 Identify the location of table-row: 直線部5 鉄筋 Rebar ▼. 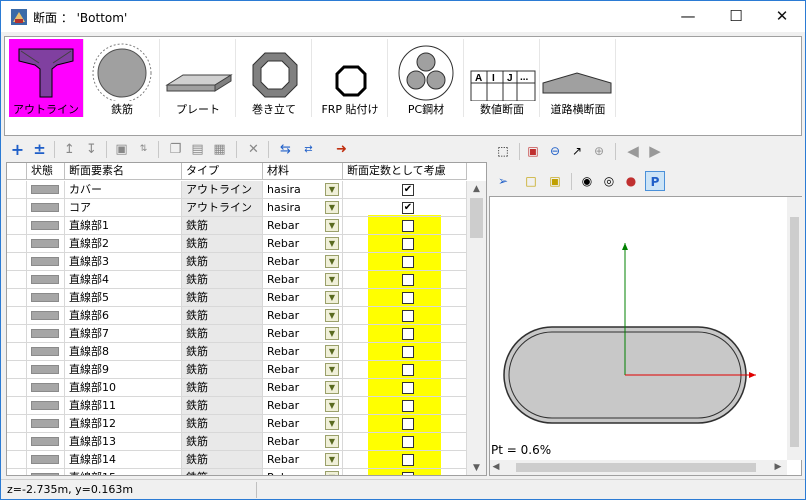
(237, 298).